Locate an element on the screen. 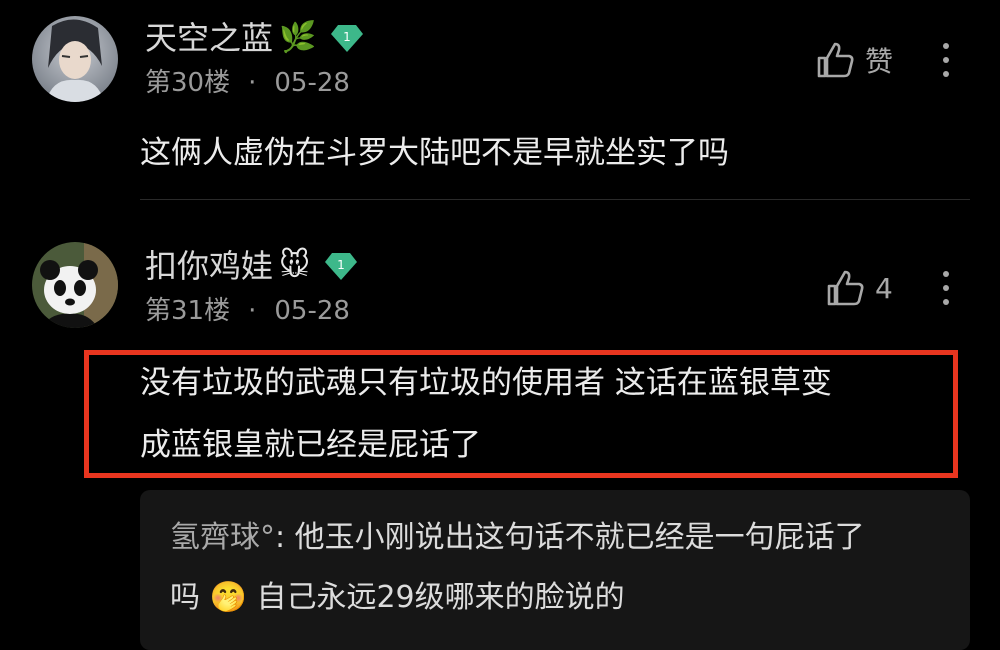 This screenshot has height=650, width=1000. floor-number: 第31楼 is located at coordinates (188, 311).